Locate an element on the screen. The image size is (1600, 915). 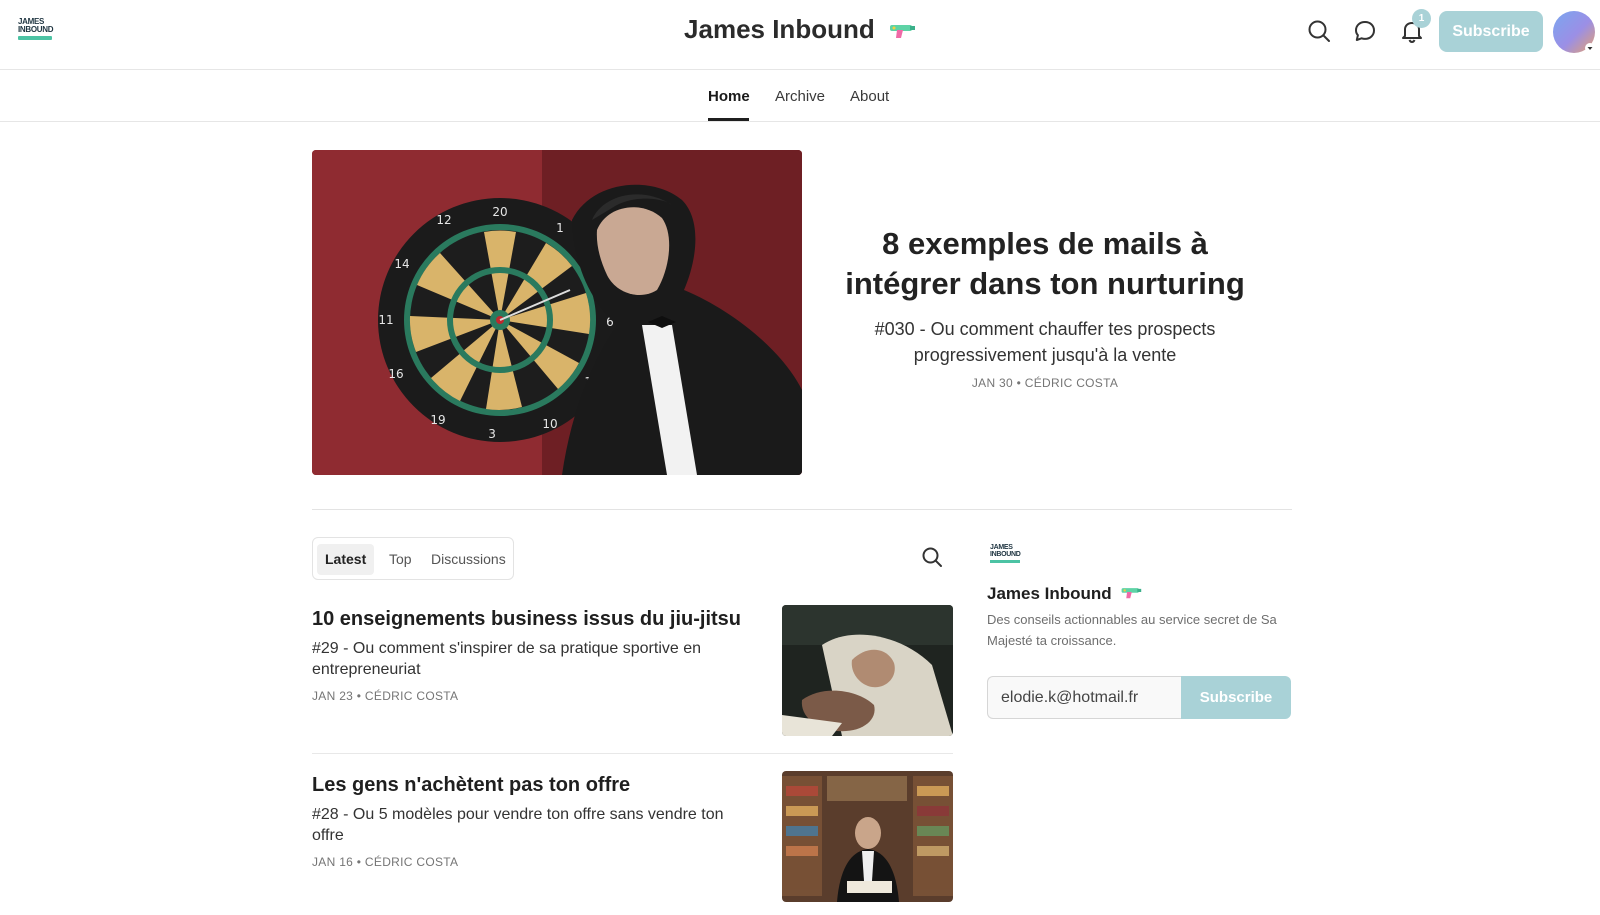
post-meta: JAN 16 • CÉDRIC COSTA is located at coordinates (385, 862).